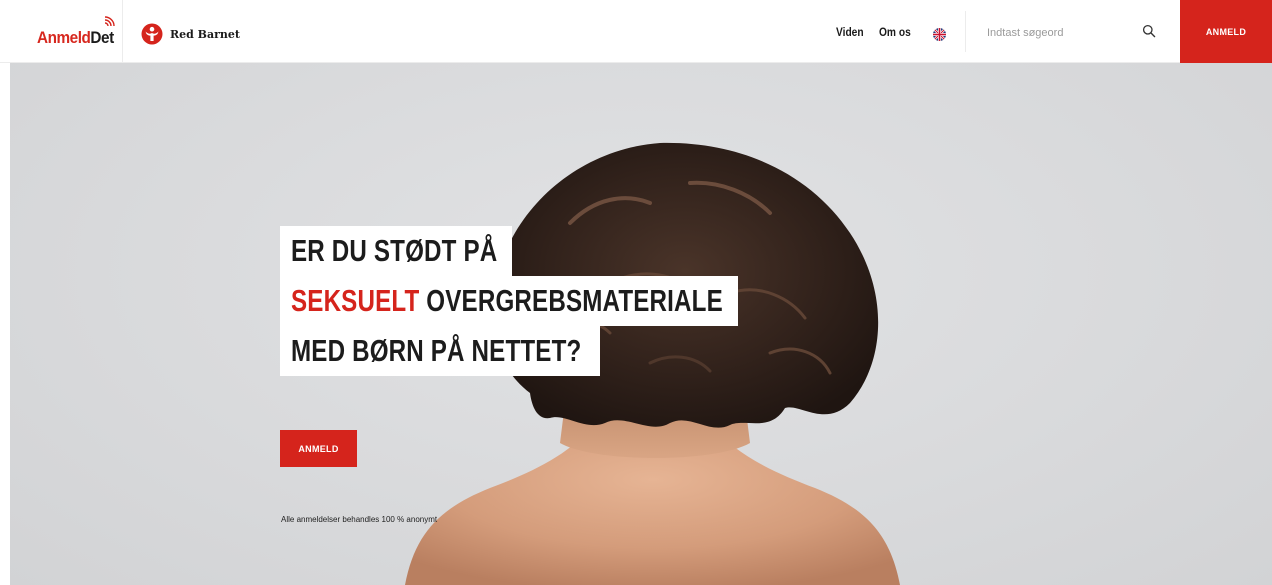 This screenshot has height=585, width=1272. What do you see at coordinates (355, 300) in the screenshot?
I see `headline-highlight: SEKSUELT` at bounding box center [355, 300].